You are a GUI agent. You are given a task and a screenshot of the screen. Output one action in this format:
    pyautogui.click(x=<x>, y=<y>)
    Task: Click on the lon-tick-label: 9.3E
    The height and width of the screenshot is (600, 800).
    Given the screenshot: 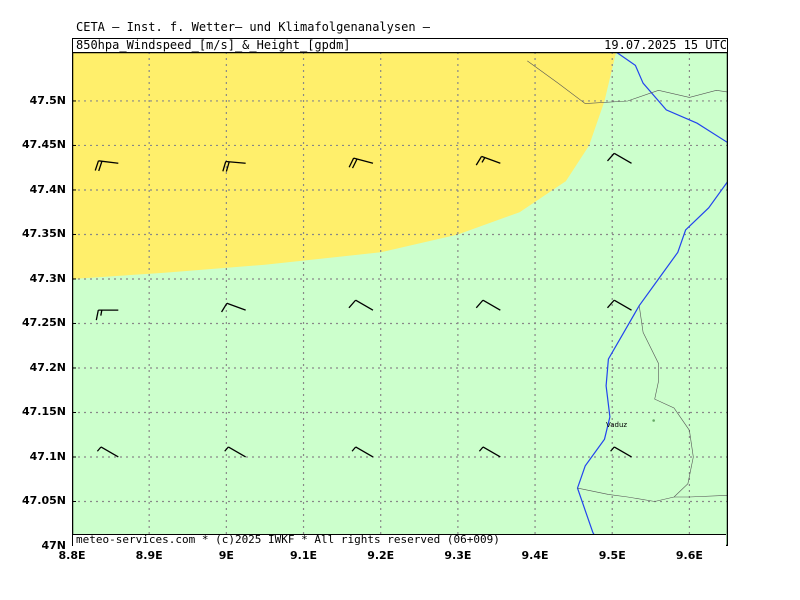 What is the action you would take?
    pyautogui.click(x=458, y=555)
    